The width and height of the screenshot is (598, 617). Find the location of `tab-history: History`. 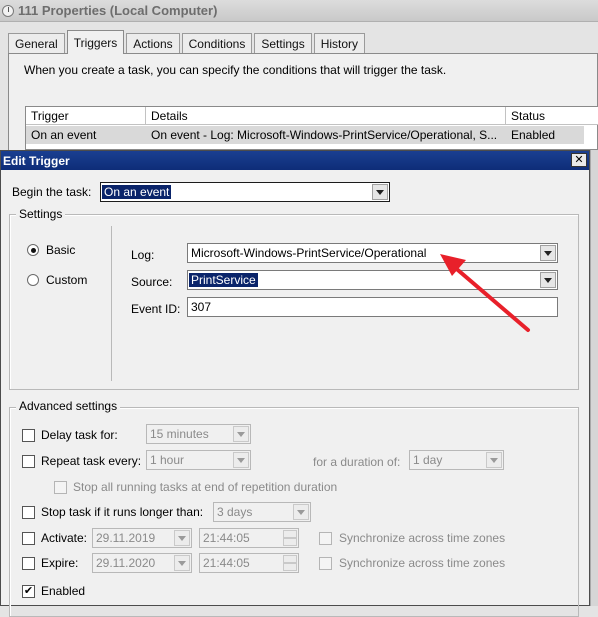

tab-history: History is located at coordinates (339, 43).